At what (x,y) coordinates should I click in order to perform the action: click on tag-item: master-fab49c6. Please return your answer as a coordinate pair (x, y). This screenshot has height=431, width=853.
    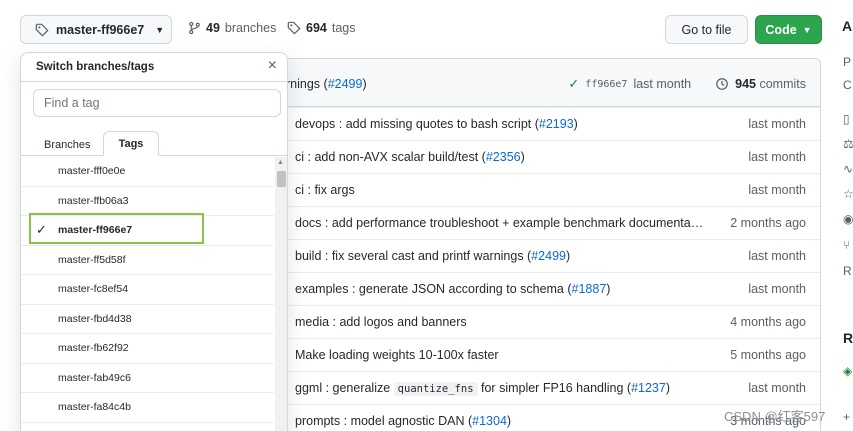
    Looking at the image, I should click on (147, 378).